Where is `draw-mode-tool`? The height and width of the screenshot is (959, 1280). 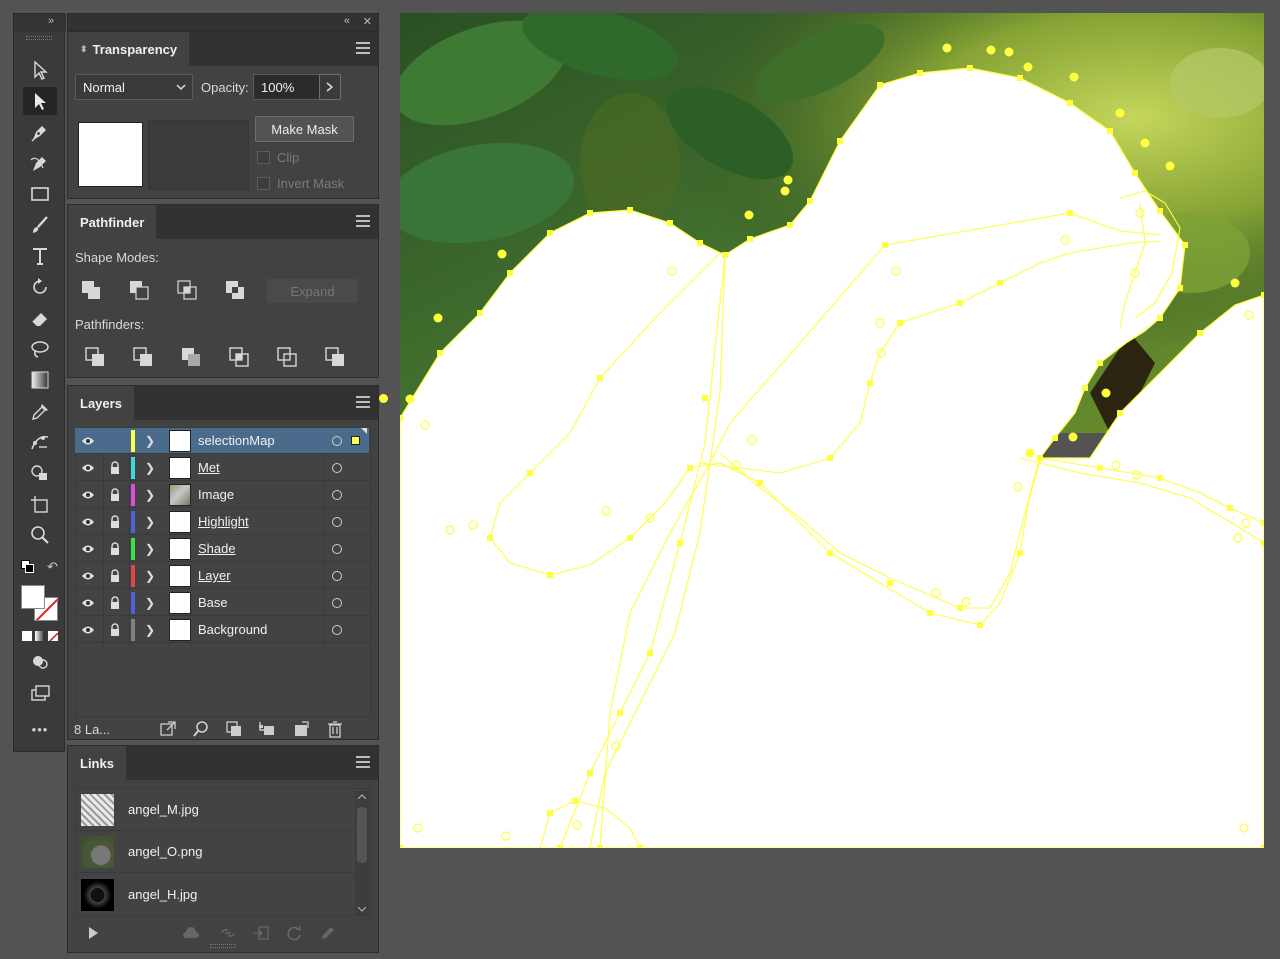 draw-mode-tool is located at coordinates (40, 662).